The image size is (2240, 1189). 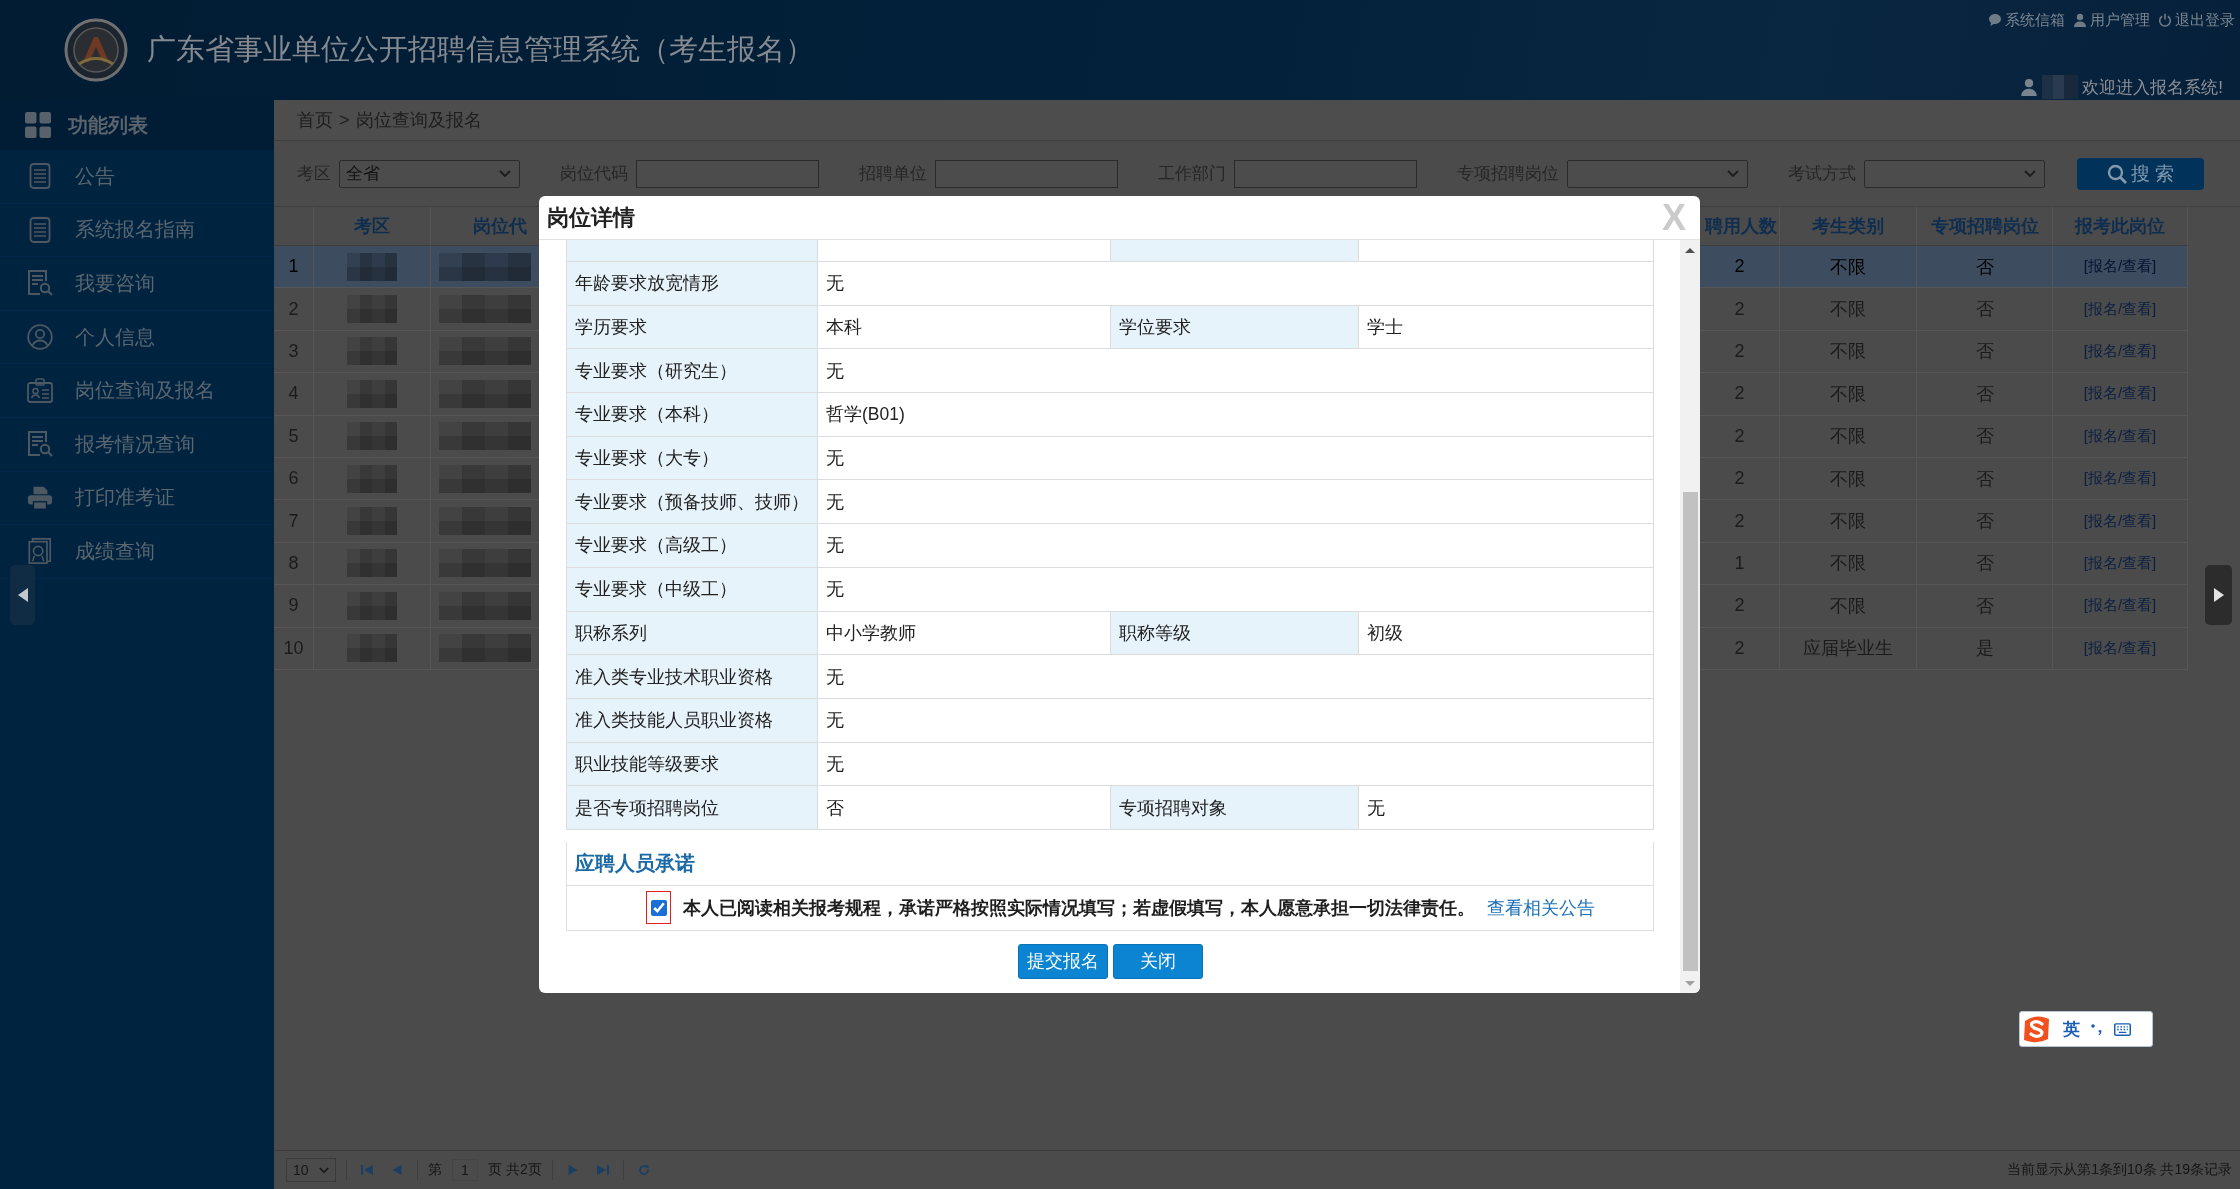 I want to click on certificate-icon, so click(x=40, y=551).